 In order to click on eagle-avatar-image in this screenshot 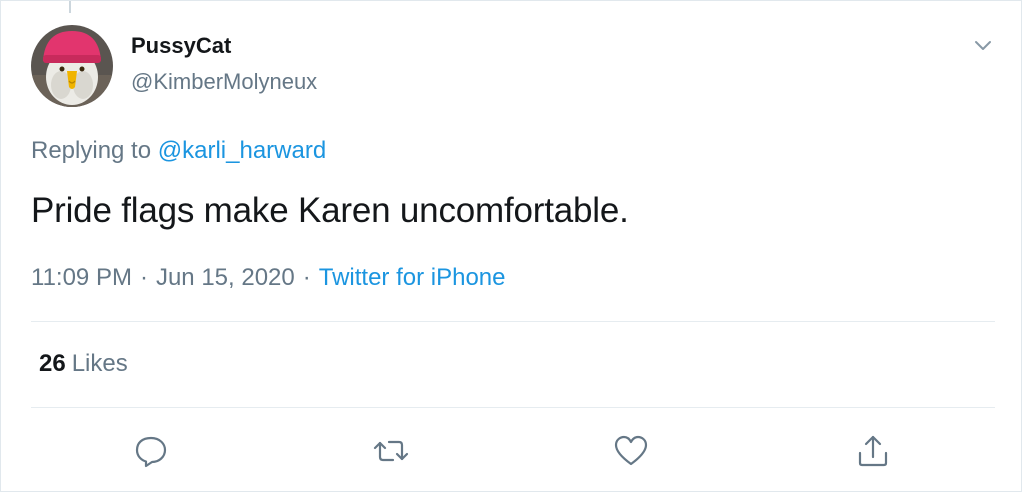, I will do `click(72, 66)`.